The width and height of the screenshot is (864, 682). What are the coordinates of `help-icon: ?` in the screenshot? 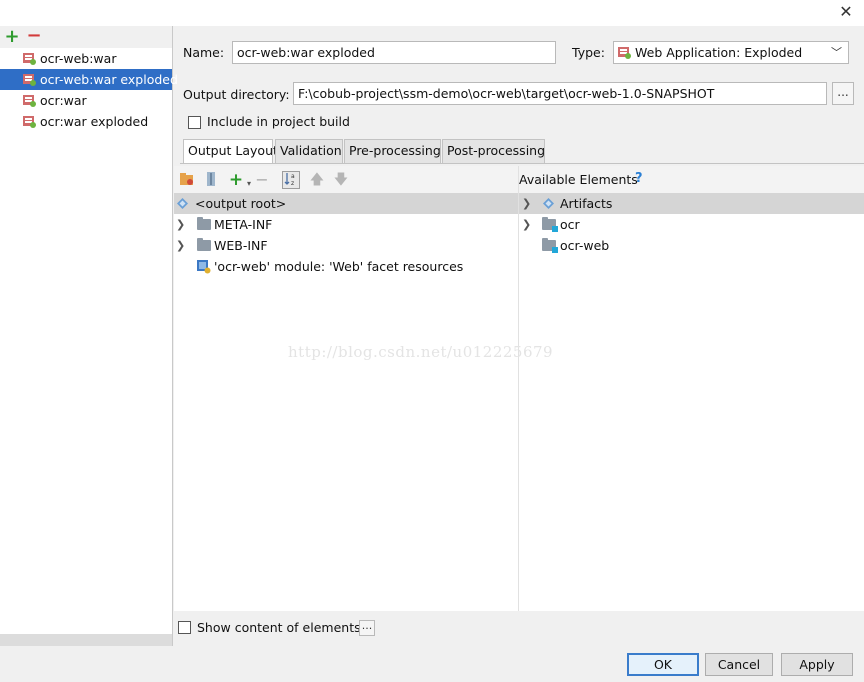 It's located at (639, 178).